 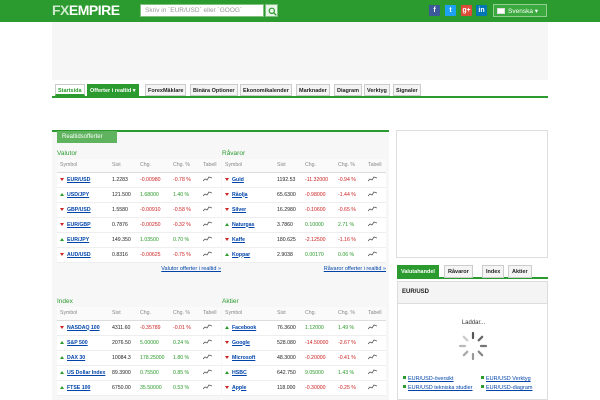 I want to click on table-row: EUR/GBP 0.7876 -0.00250 -0.32 %, so click(x=139, y=225).